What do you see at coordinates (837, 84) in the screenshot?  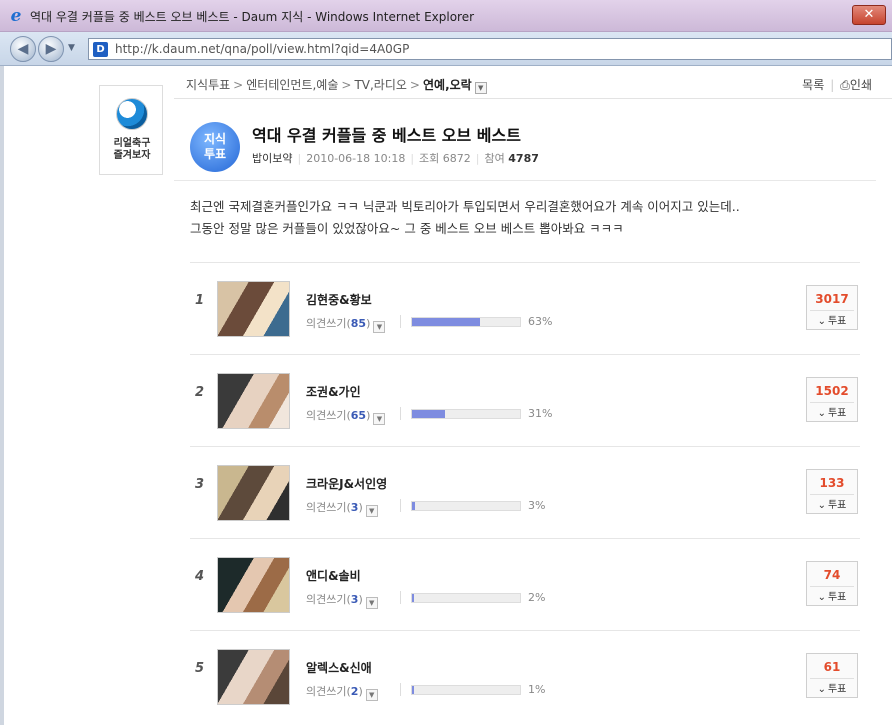 I see `top-actions: 목록 | ⎙인쇄` at bounding box center [837, 84].